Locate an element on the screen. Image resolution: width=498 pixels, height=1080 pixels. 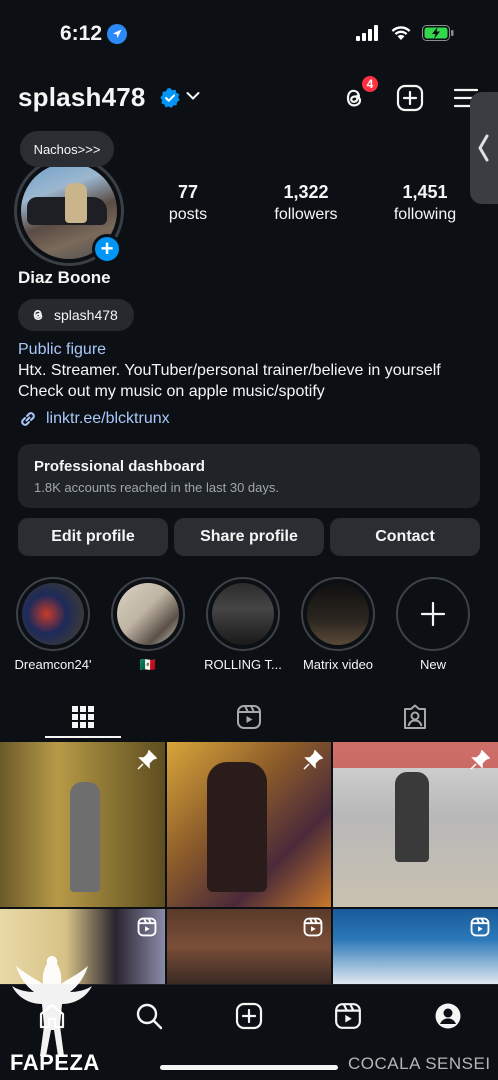
highlight-label: New is located at coordinates (432, 664).